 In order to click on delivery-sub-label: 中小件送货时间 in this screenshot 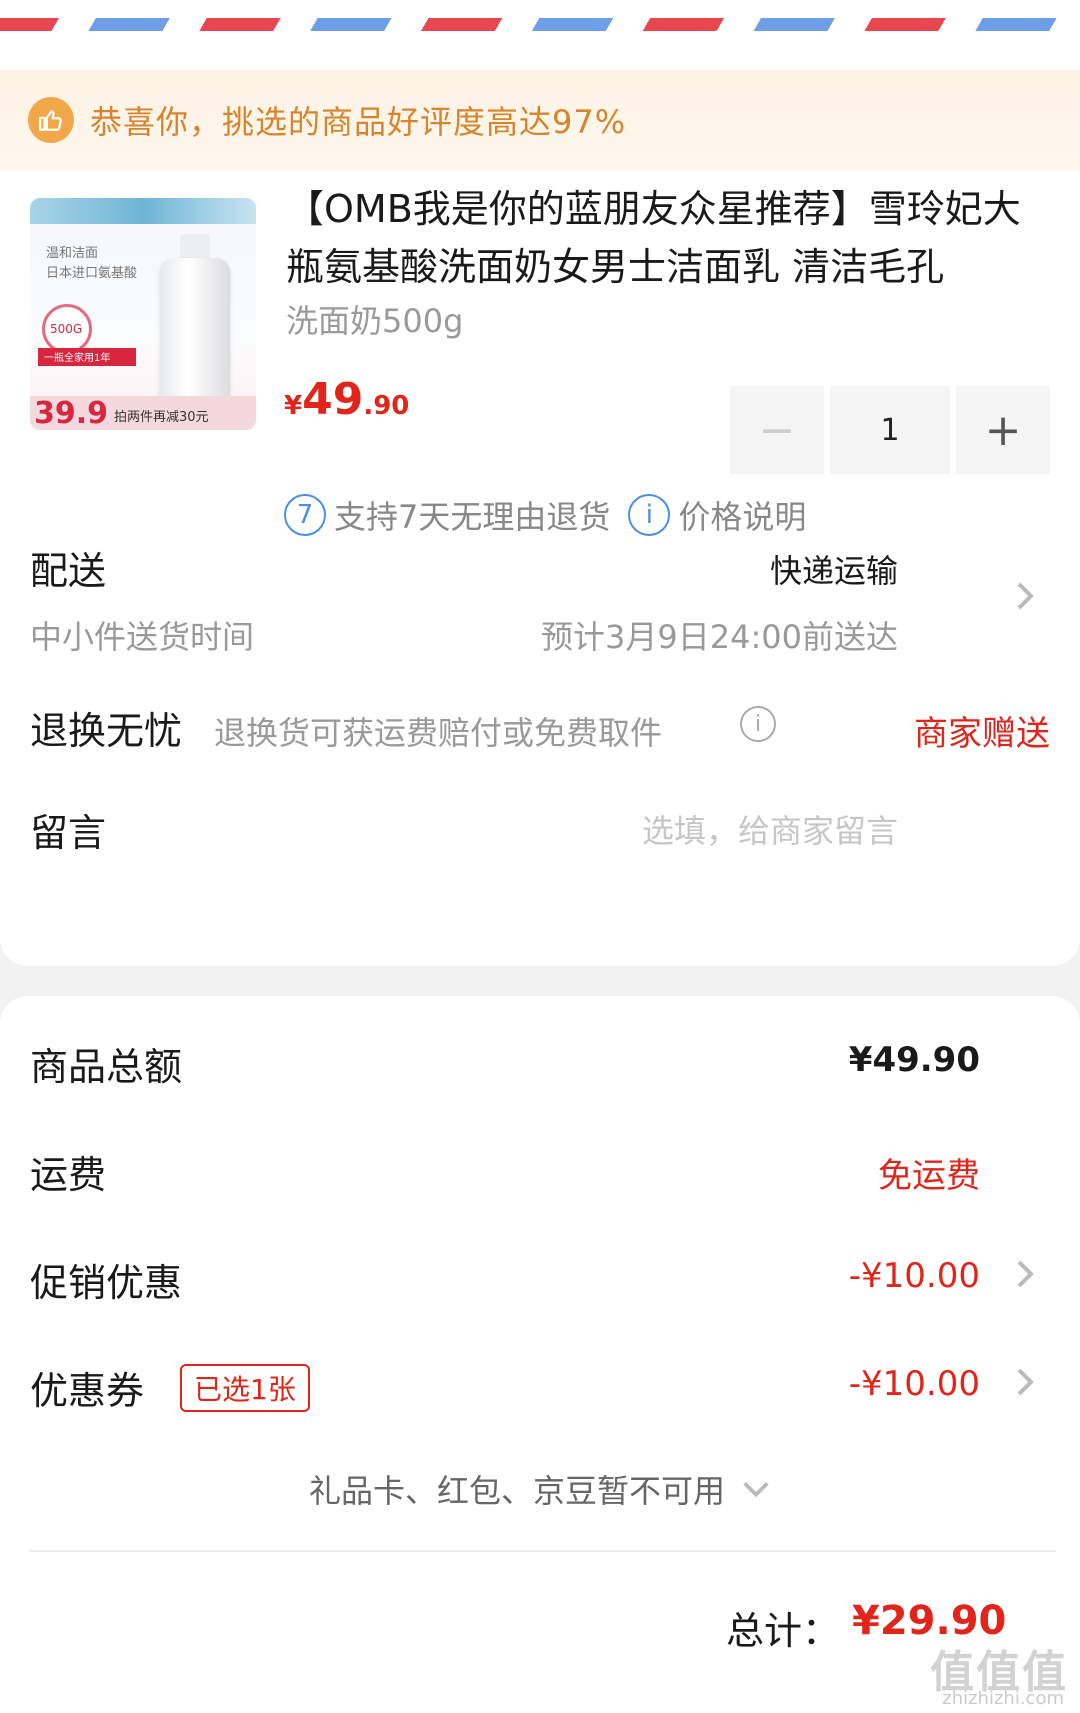, I will do `click(142, 637)`.